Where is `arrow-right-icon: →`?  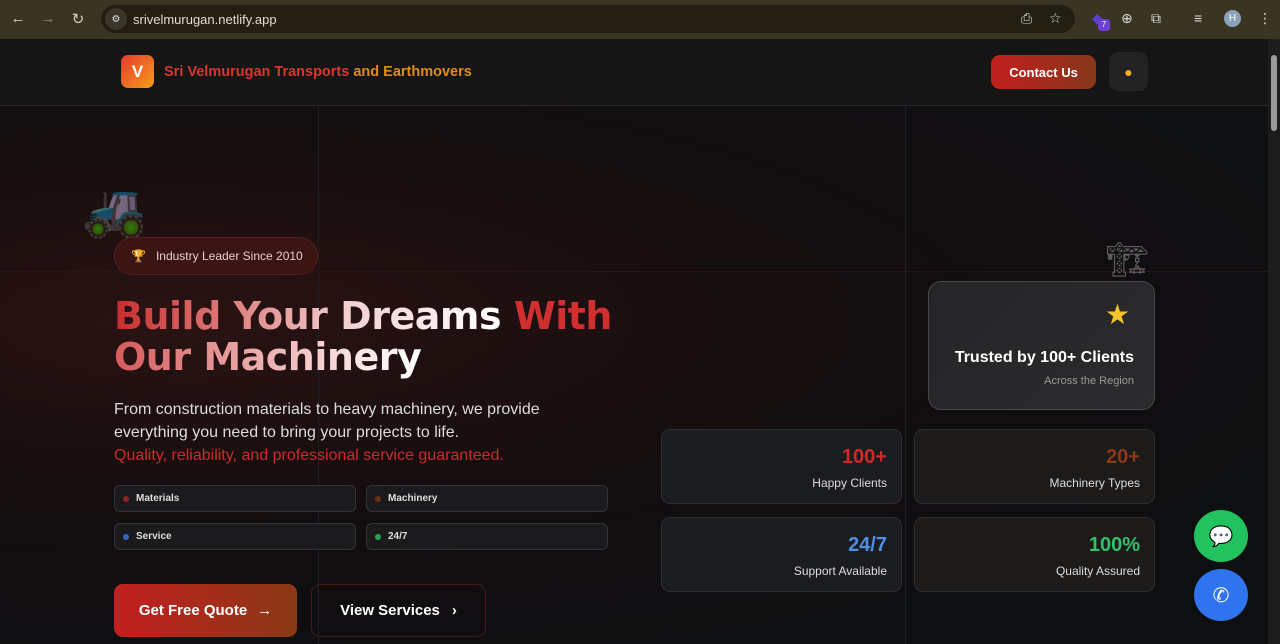
arrow-right-icon: → is located at coordinates (265, 610).